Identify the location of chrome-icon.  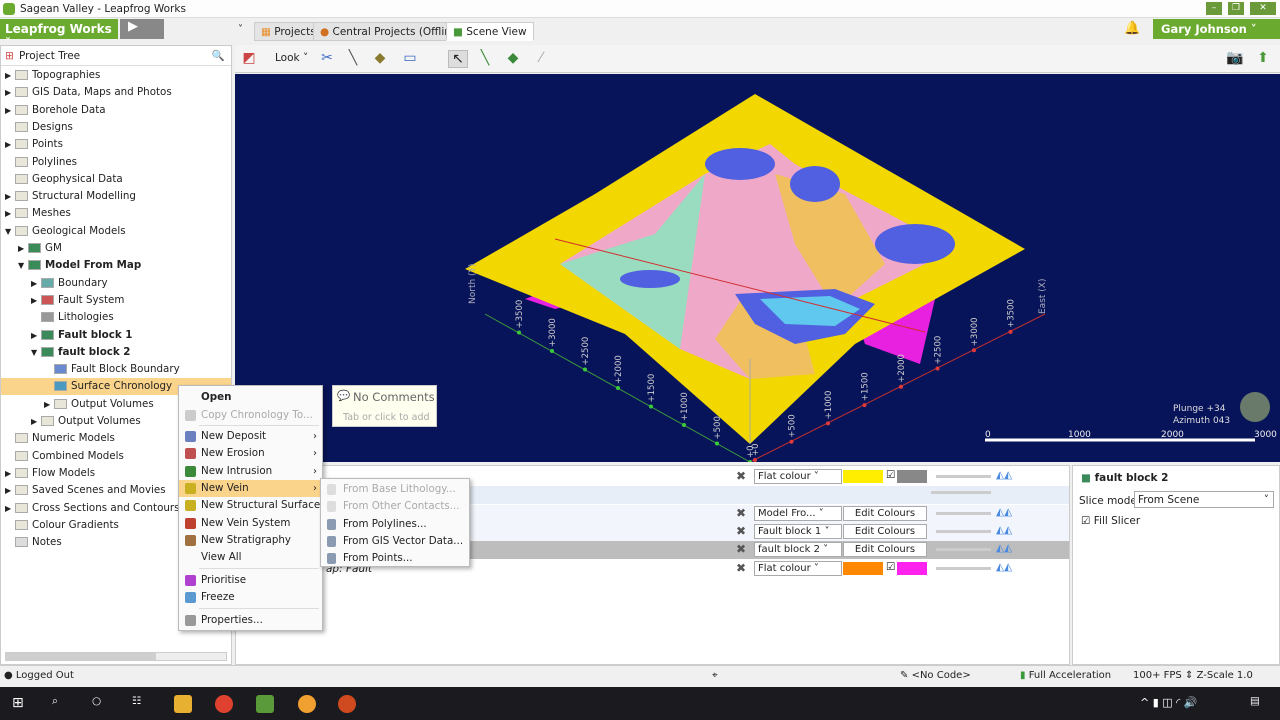
(224, 704).